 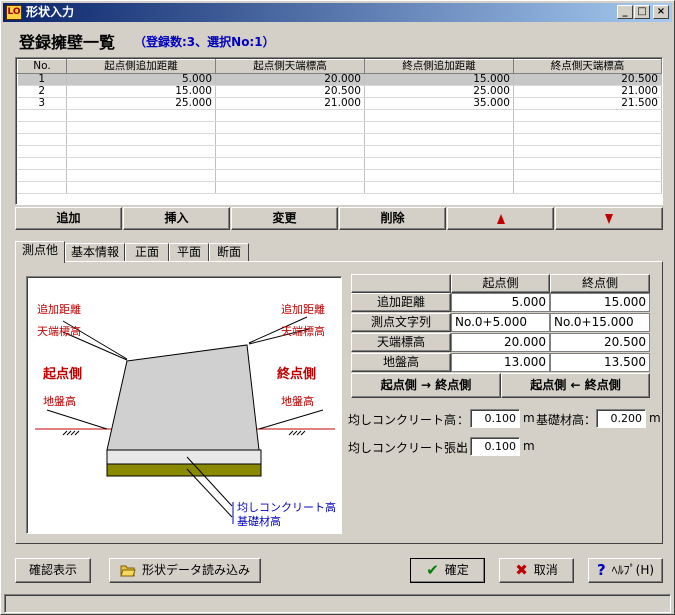 I want to click on folder-open-icon, so click(x=128, y=571).